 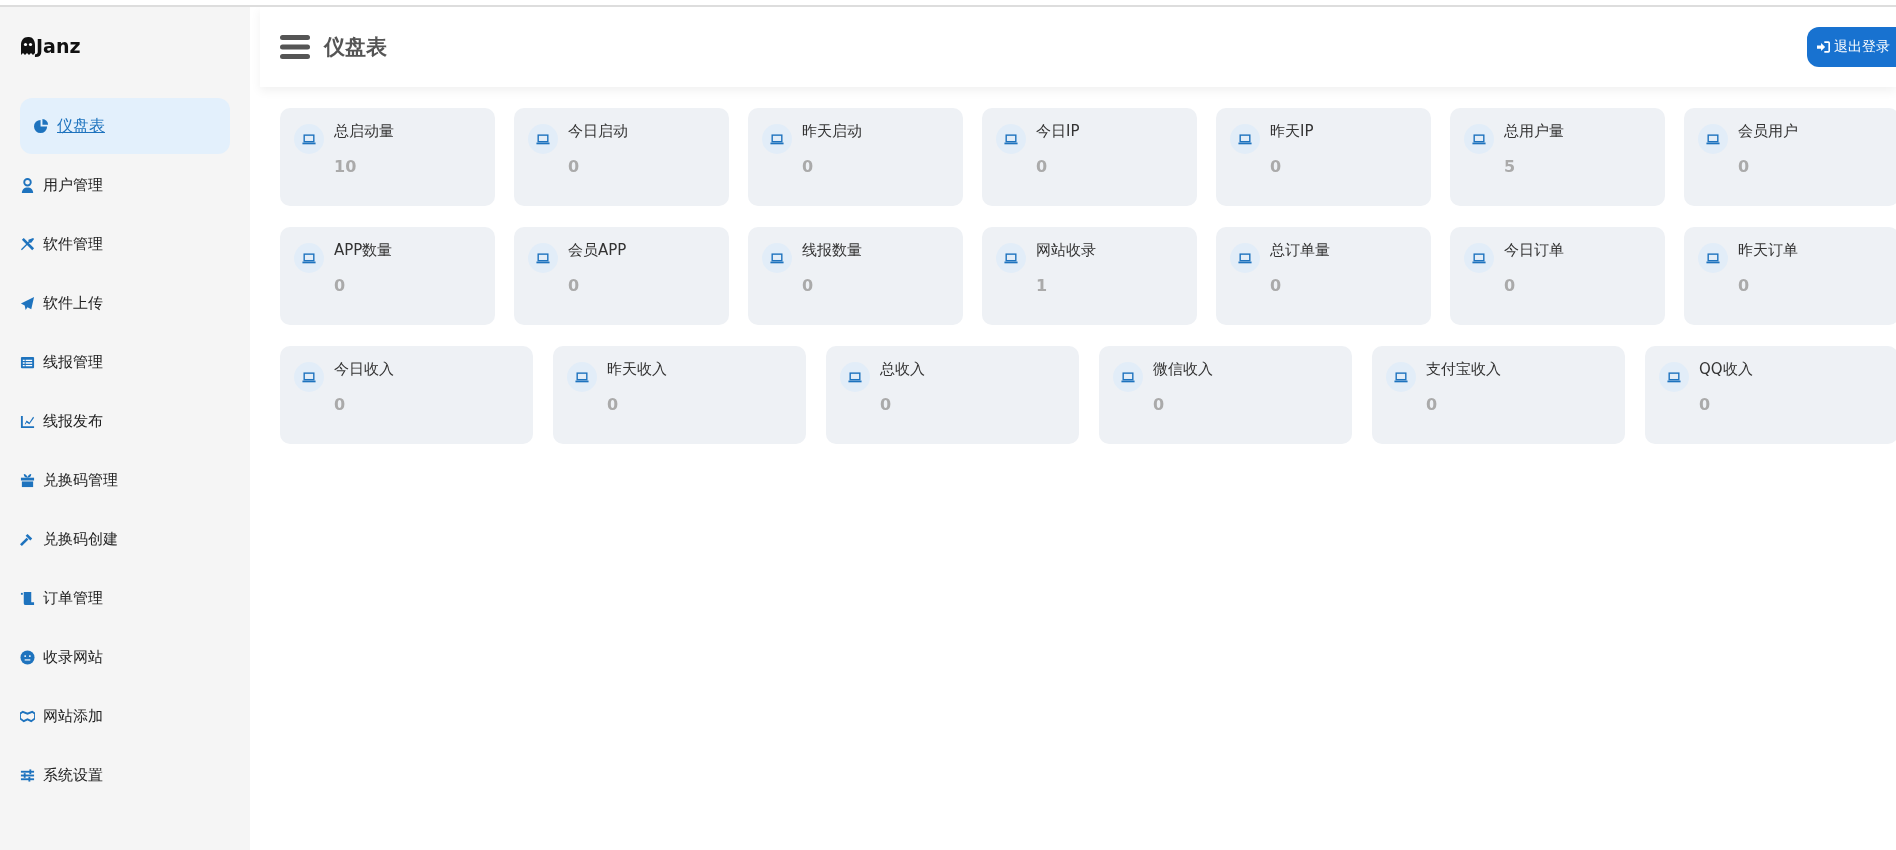 I want to click on sidebar-item: 线报发布, so click(x=125, y=421).